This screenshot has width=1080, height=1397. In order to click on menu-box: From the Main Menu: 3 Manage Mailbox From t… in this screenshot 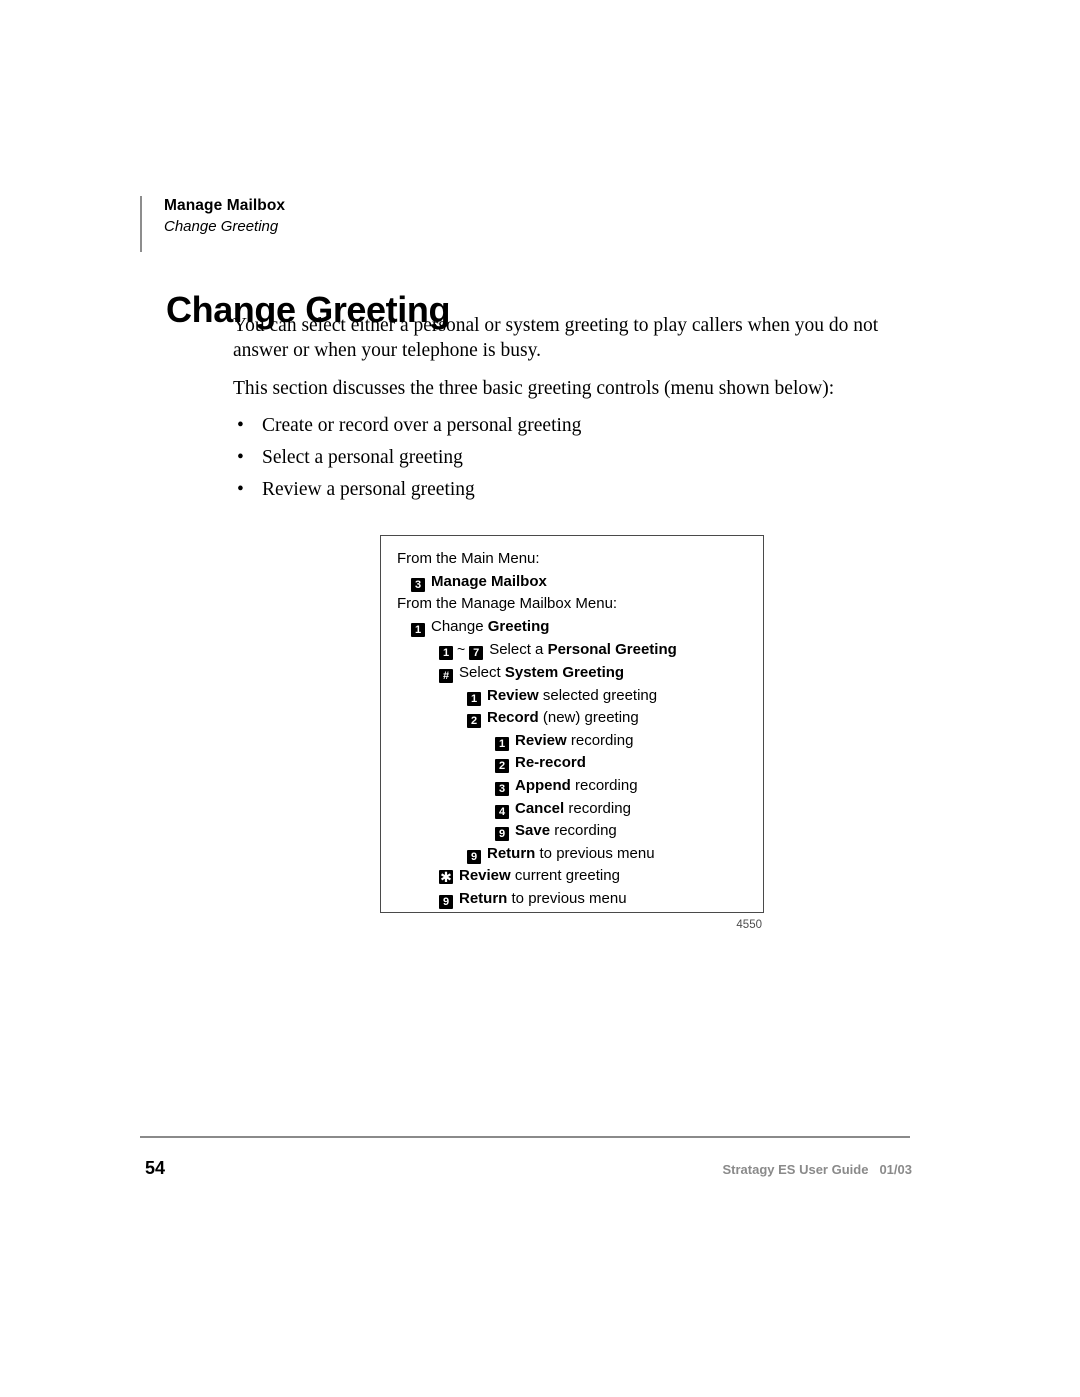, I will do `click(572, 724)`.